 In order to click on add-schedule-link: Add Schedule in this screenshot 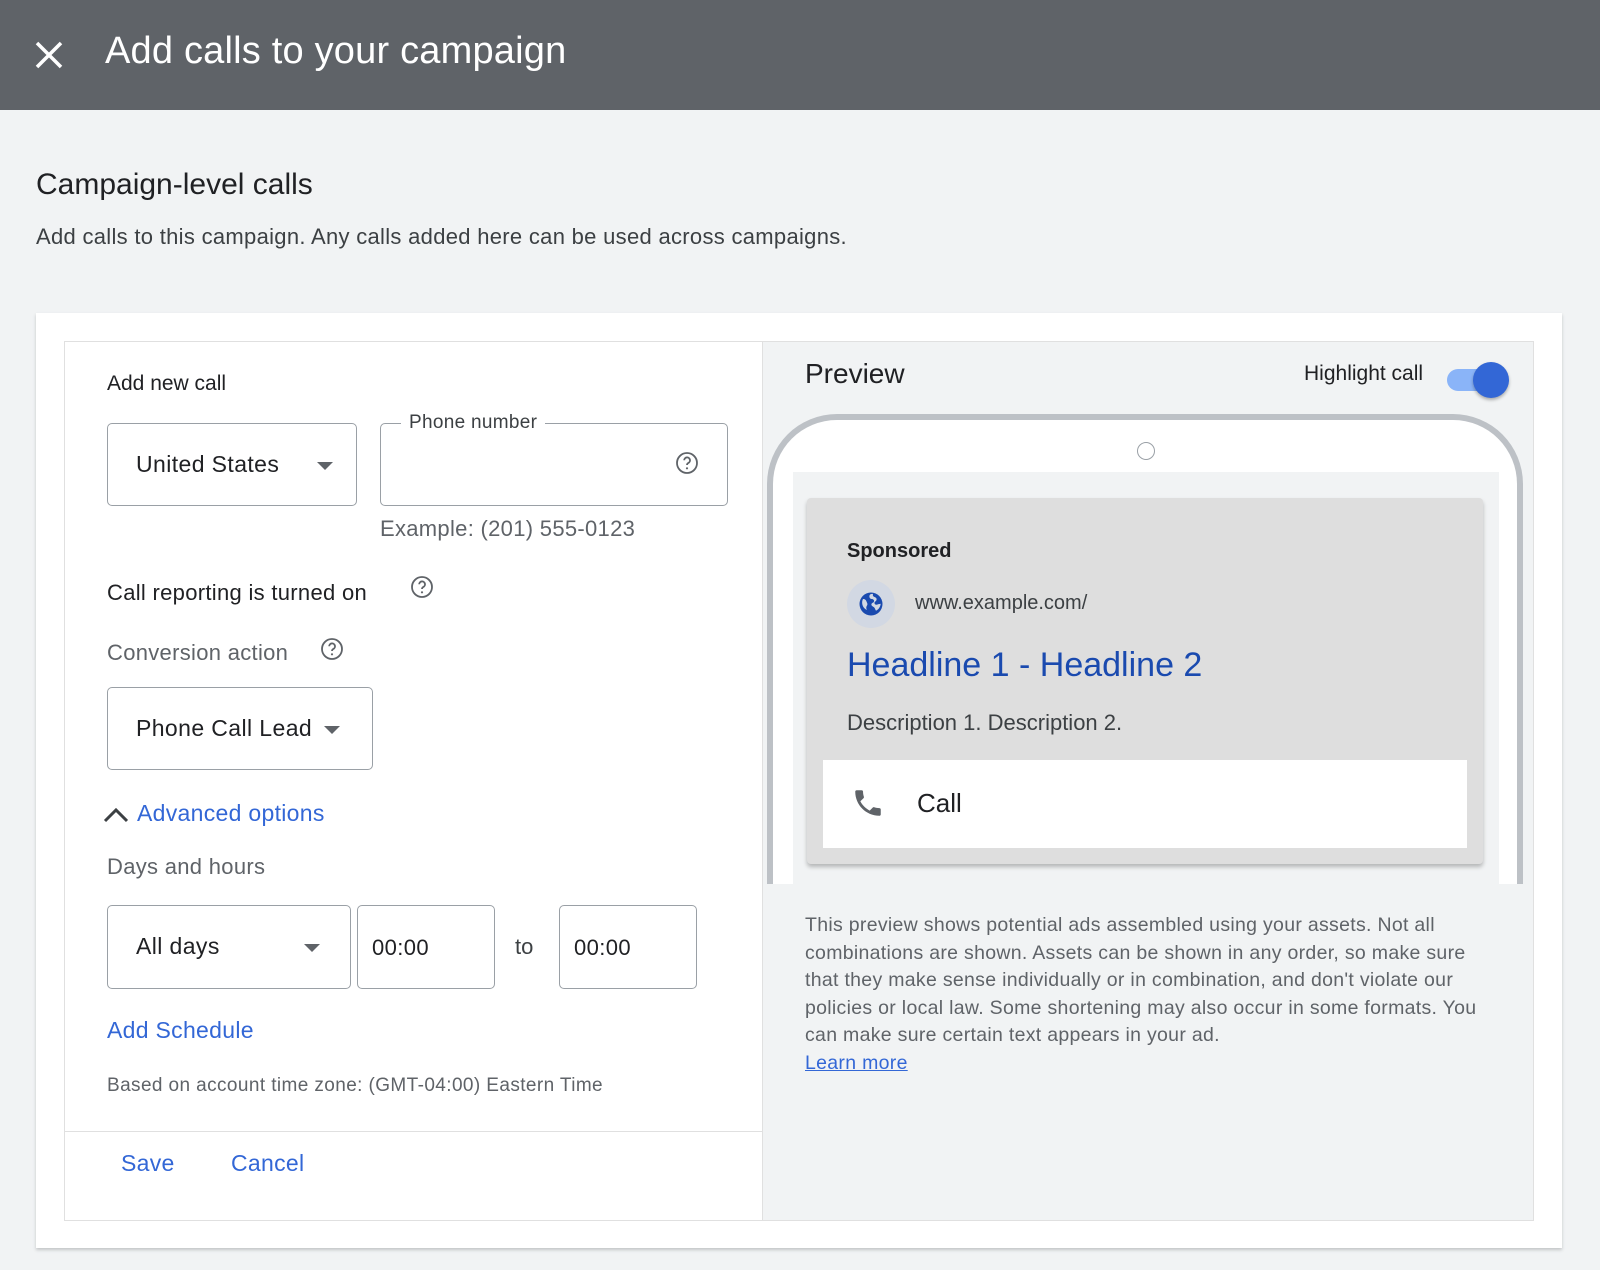, I will do `click(180, 1030)`.